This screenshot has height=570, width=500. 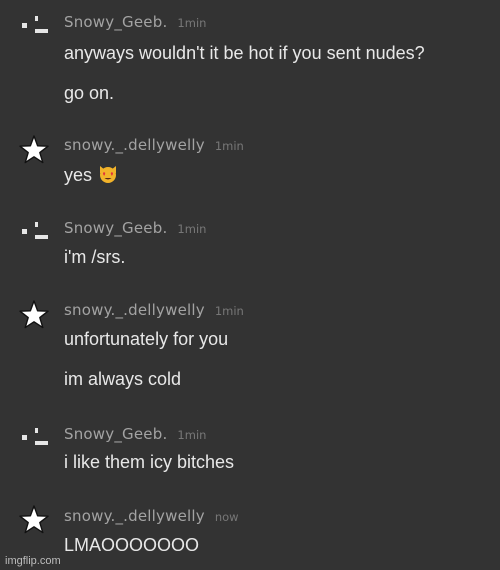 I want to click on message-text: go on., so click(x=89, y=93).